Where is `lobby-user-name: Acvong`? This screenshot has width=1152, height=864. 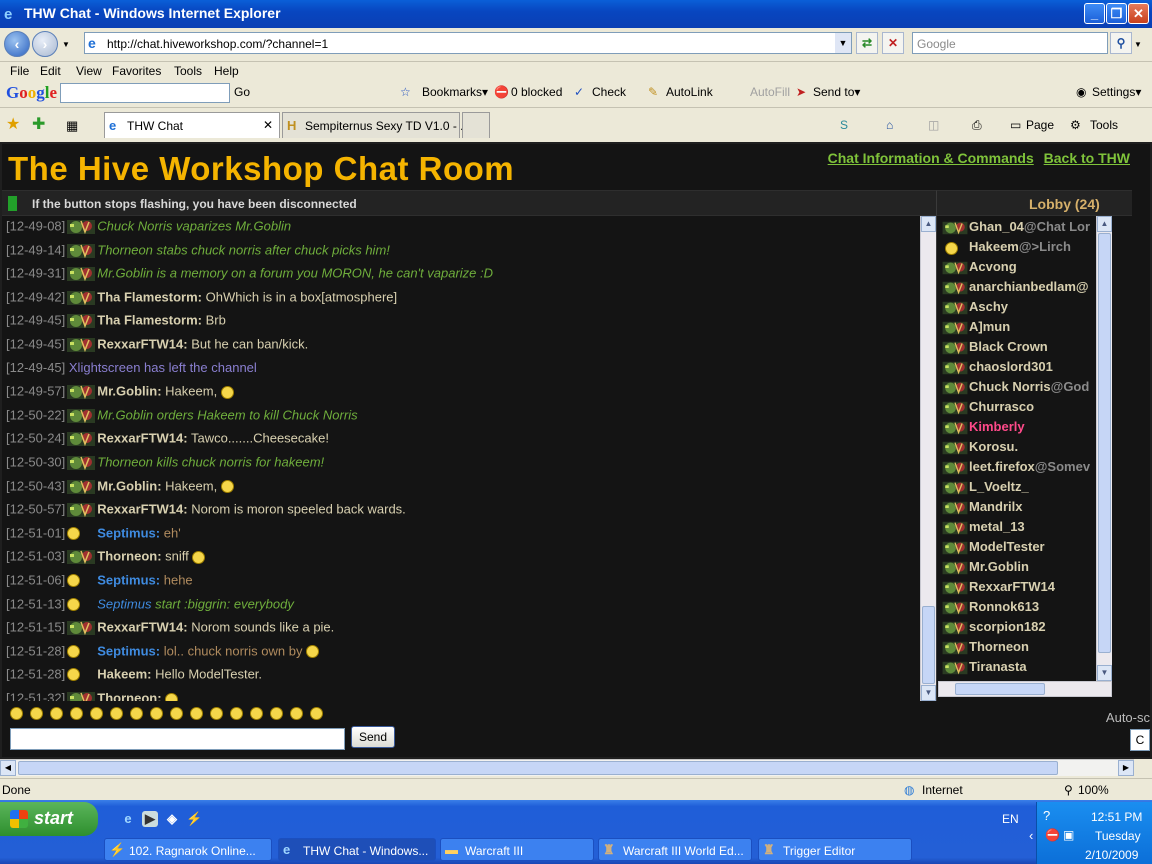 lobby-user-name: Acvong is located at coordinates (993, 266).